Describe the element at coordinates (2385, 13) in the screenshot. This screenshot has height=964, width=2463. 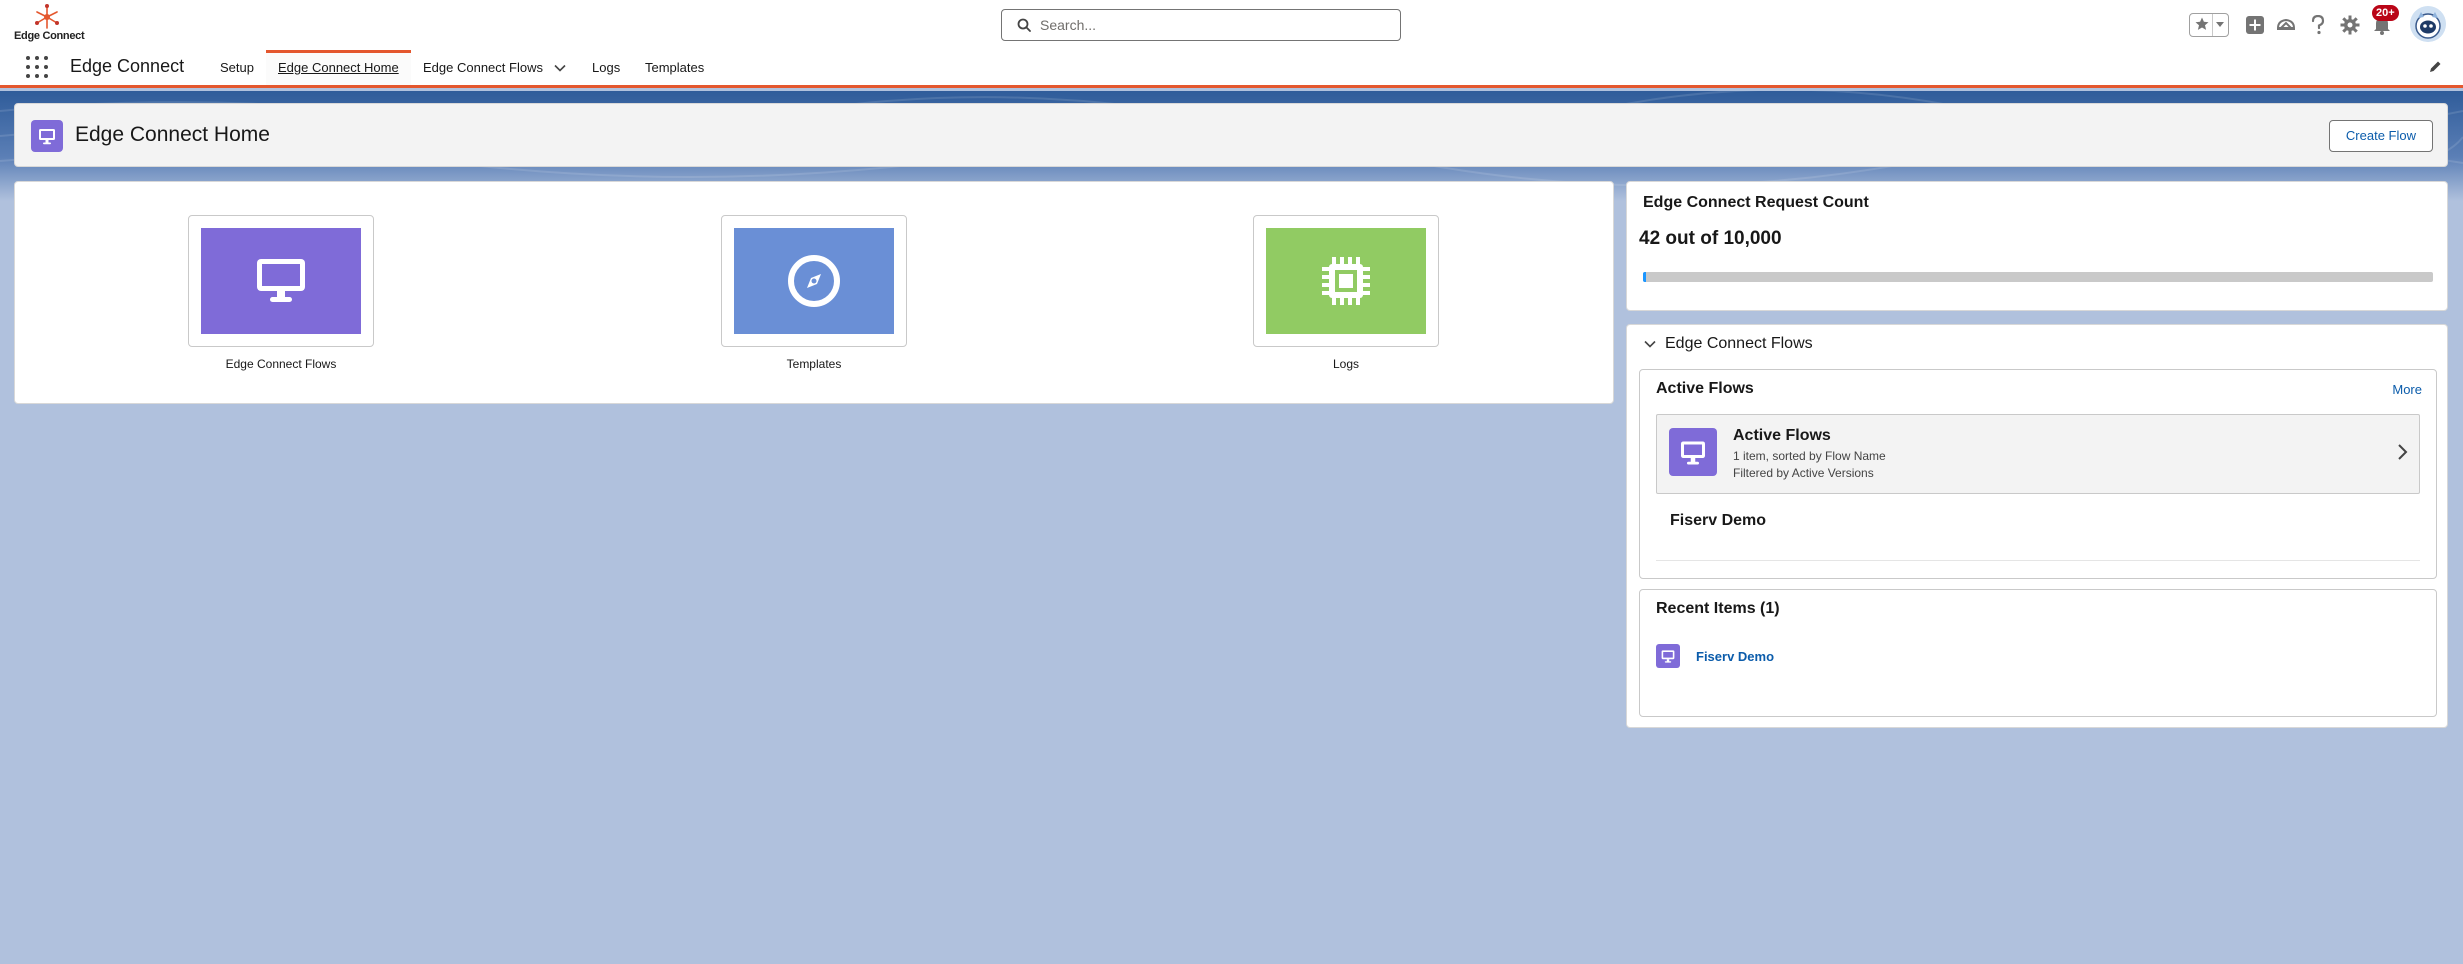
I see `notification-badge: 20+` at that location.